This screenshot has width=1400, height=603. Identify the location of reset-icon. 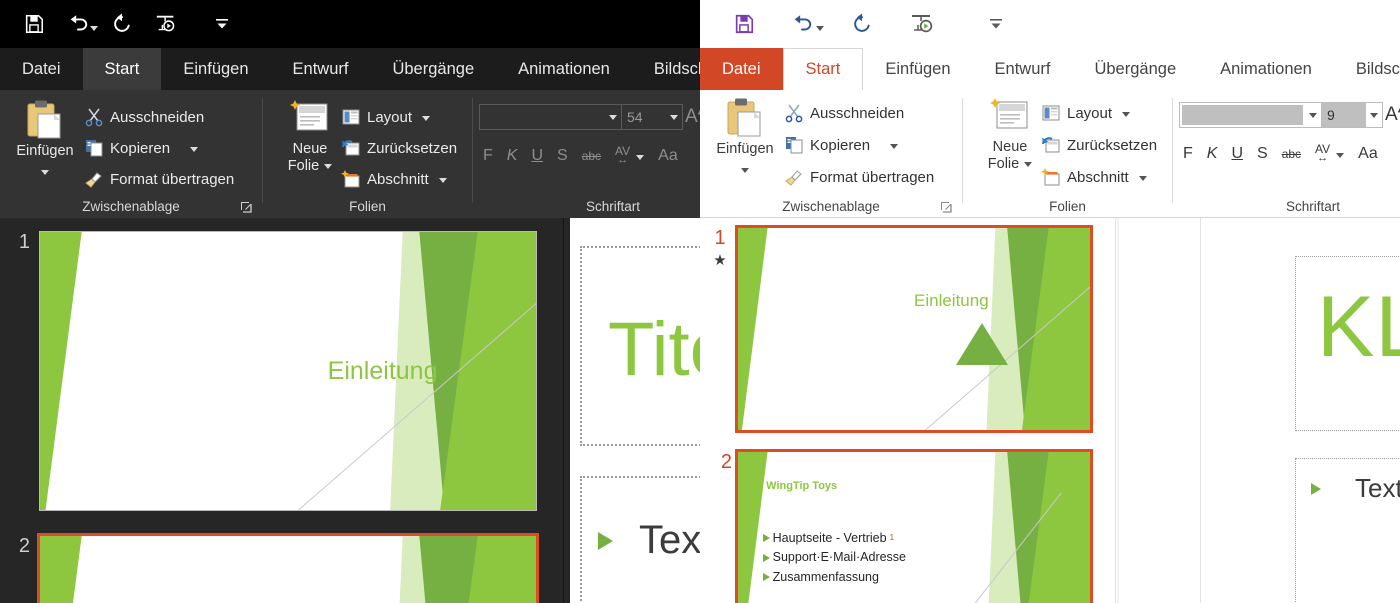
(351, 148).